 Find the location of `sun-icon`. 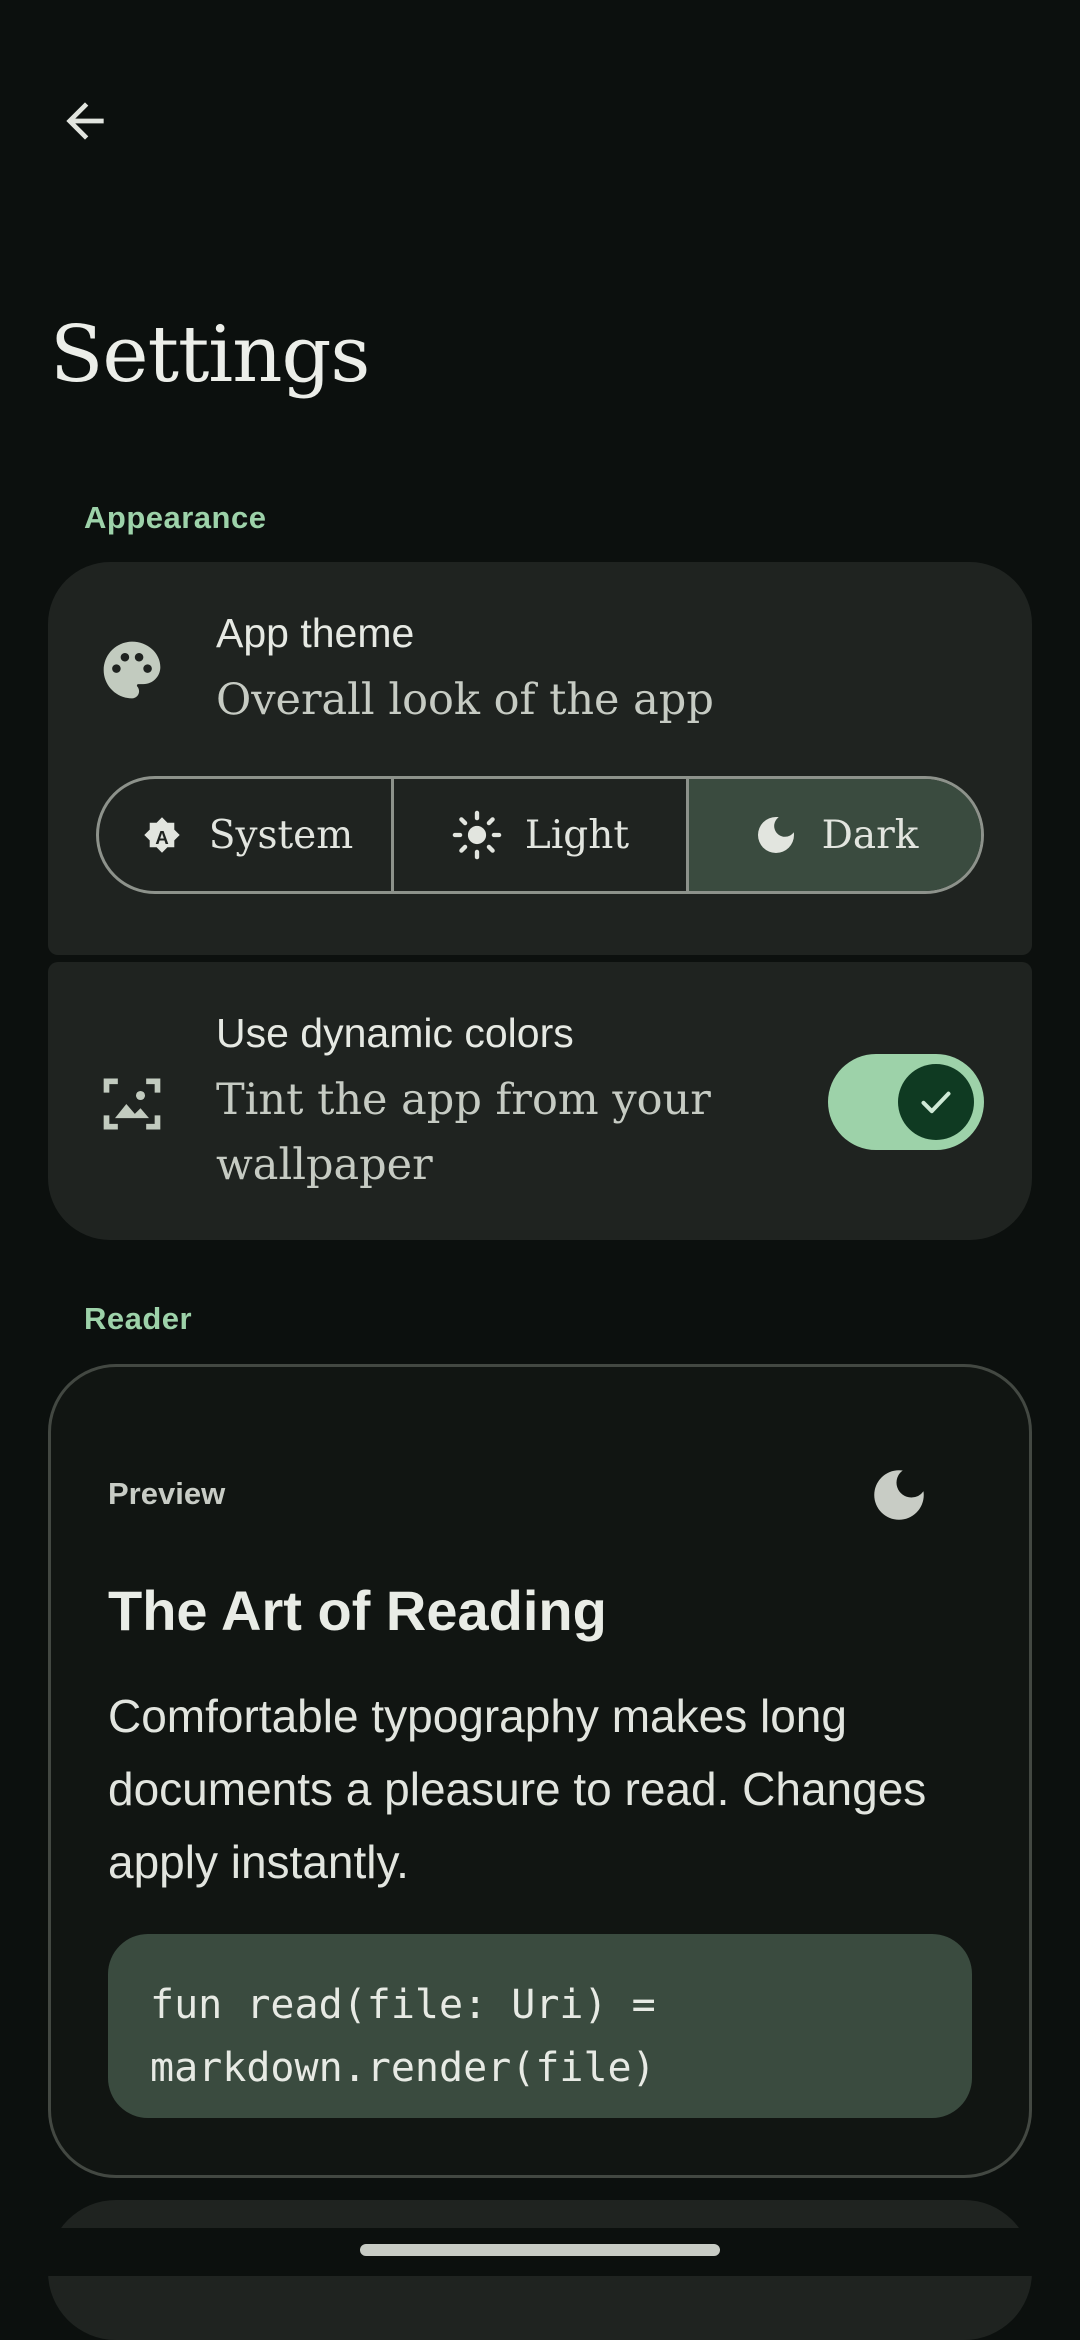

sun-icon is located at coordinates (477, 835).